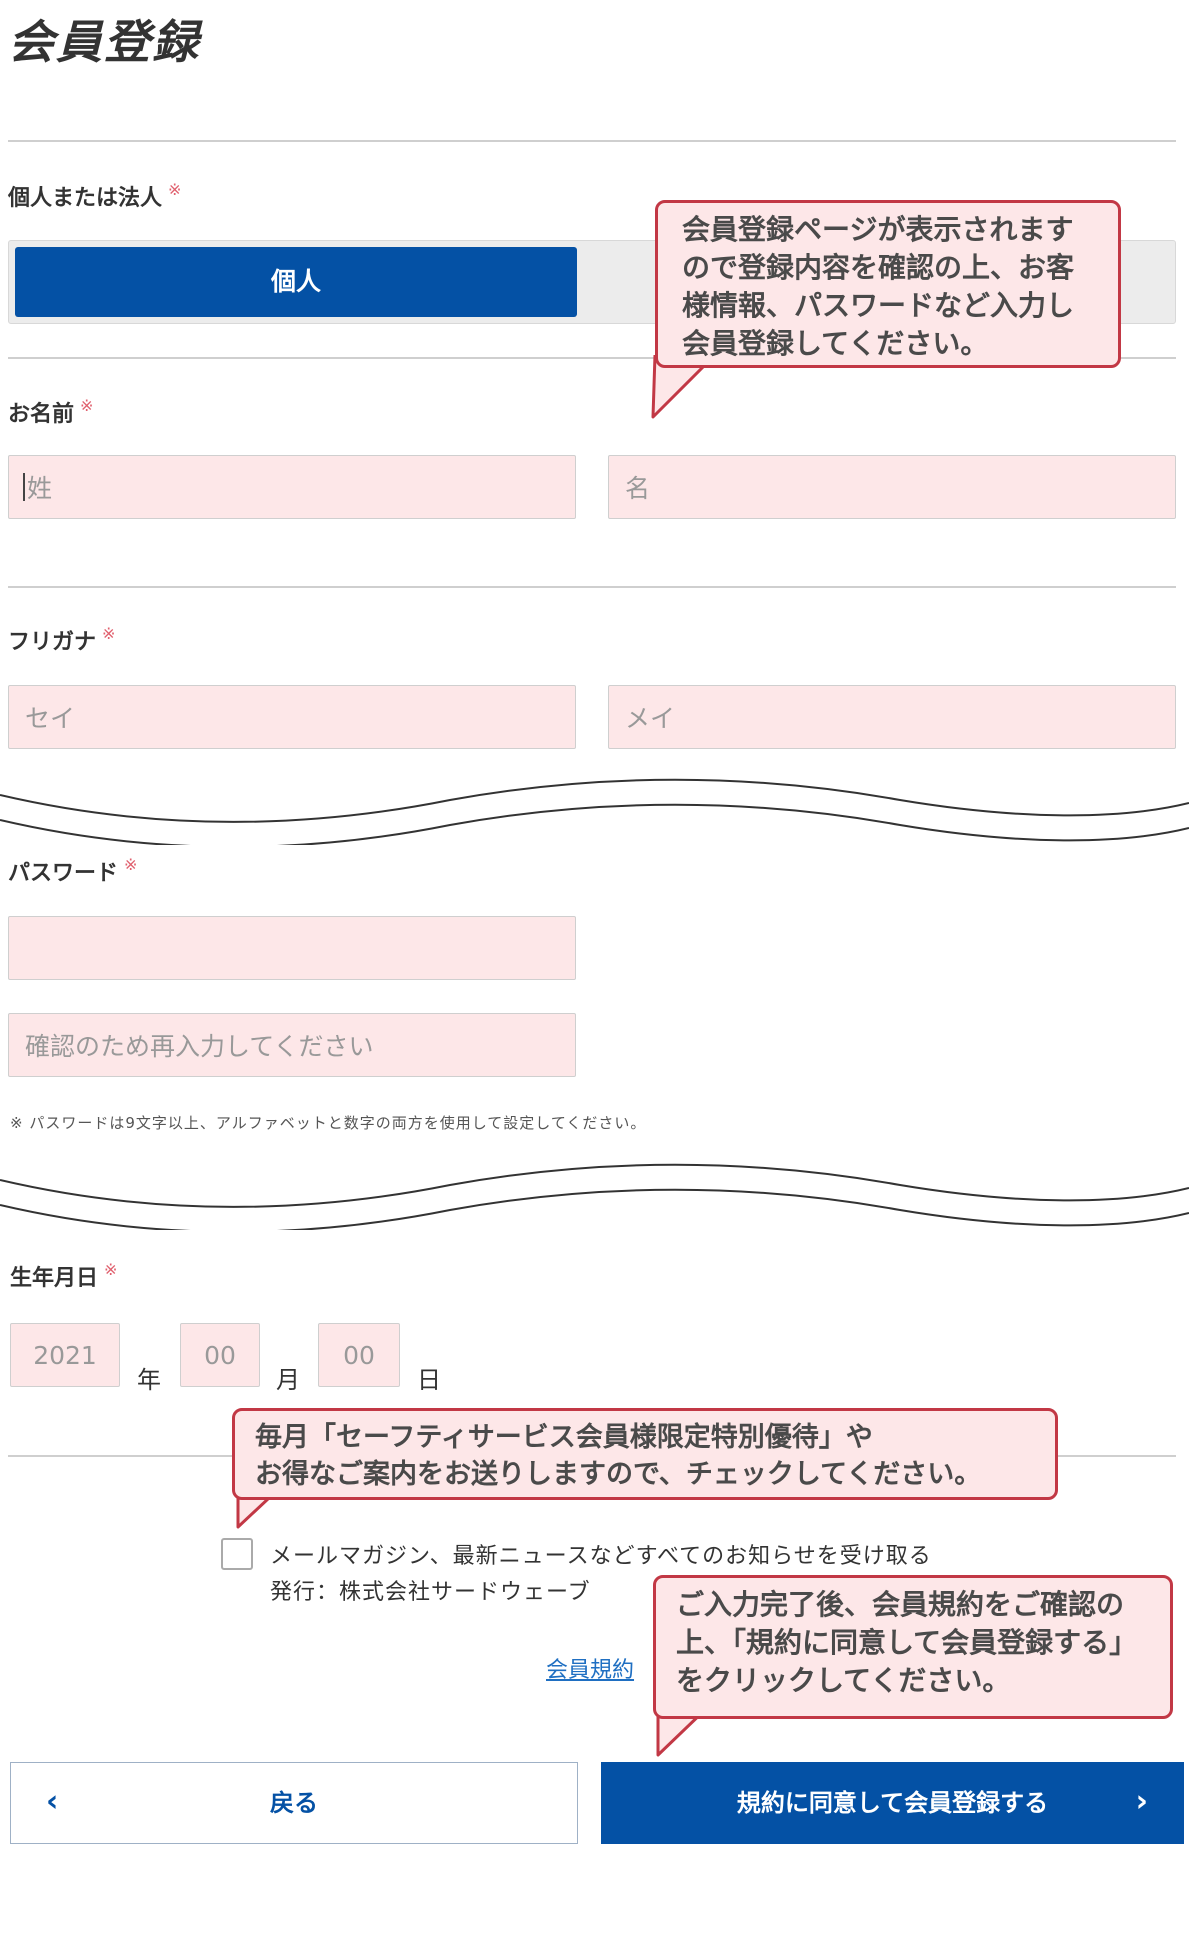 The height and width of the screenshot is (1945, 1189). I want to click on callout-line: ご入力完了後、会員規約をご確認の, so click(900, 1604).